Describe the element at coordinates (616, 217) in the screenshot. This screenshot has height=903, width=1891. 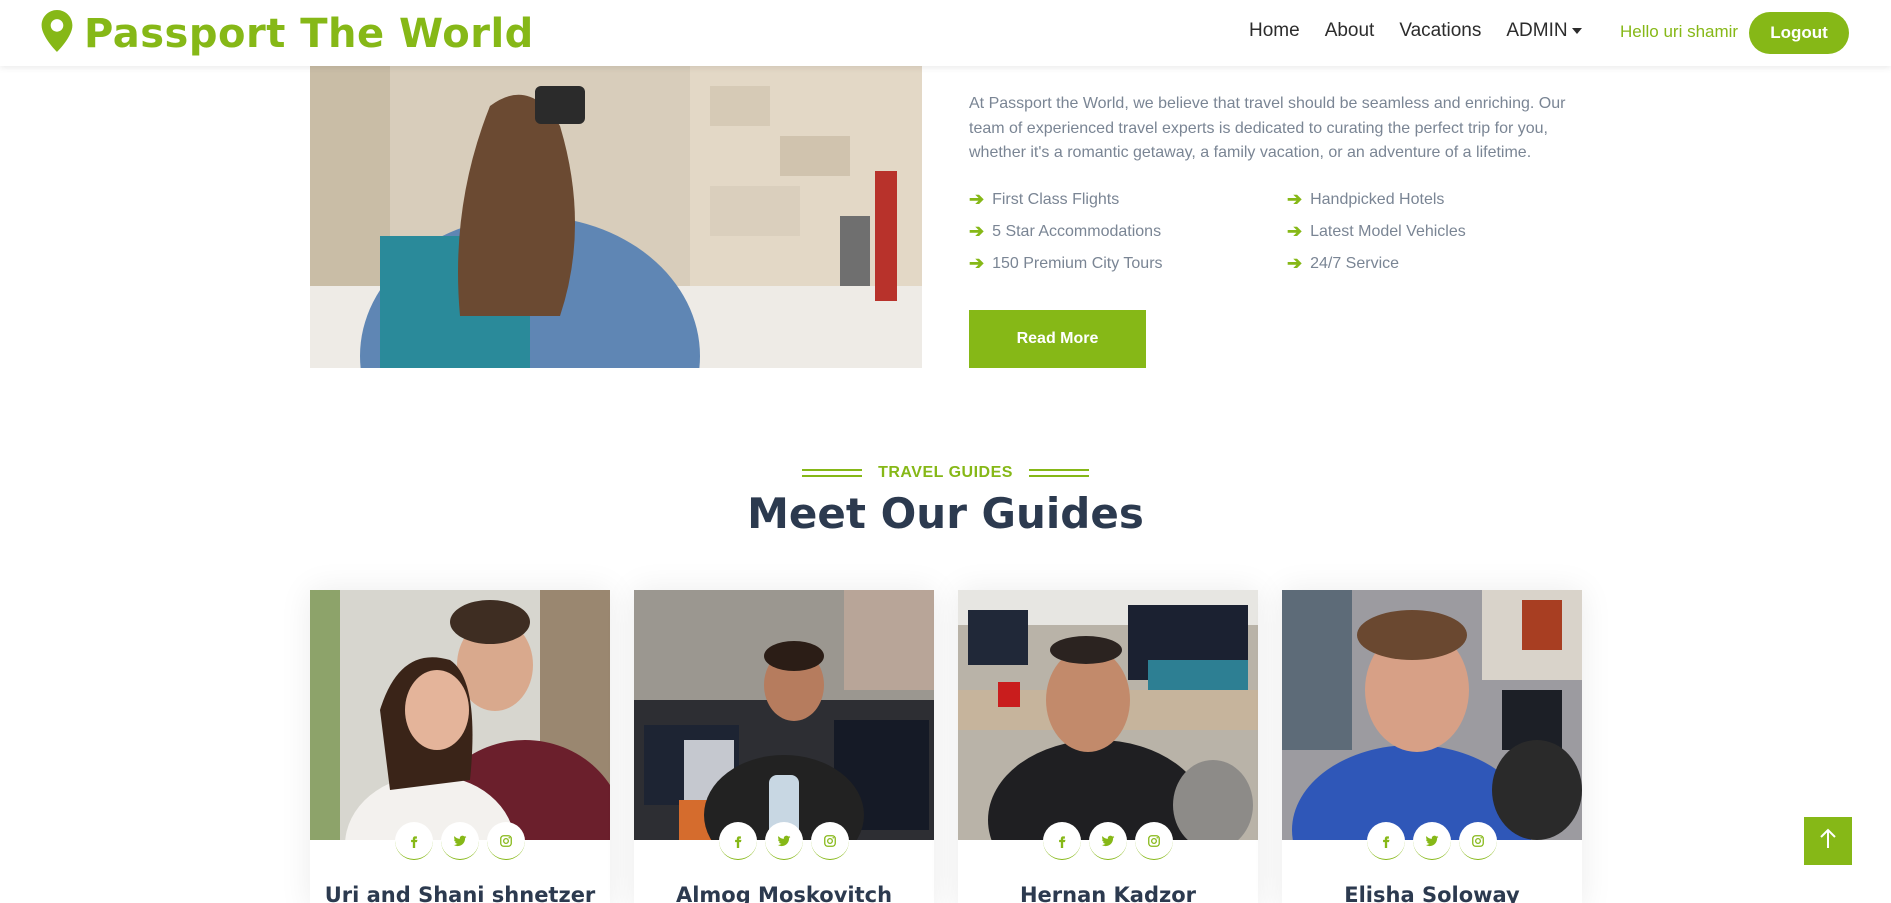
I see `about-photo` at that location.